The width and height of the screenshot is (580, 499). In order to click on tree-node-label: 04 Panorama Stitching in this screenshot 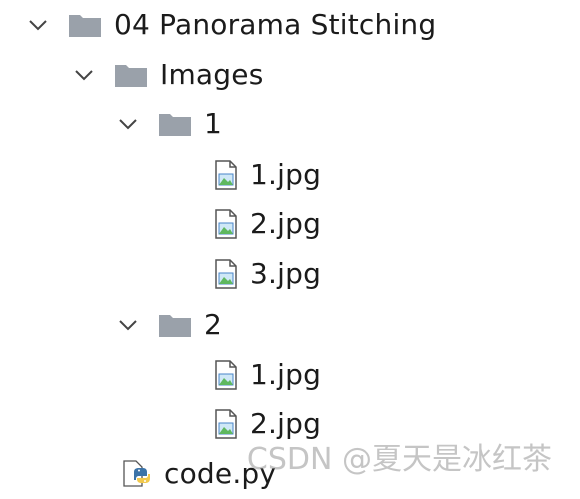, I will do `click(275, 24)`.